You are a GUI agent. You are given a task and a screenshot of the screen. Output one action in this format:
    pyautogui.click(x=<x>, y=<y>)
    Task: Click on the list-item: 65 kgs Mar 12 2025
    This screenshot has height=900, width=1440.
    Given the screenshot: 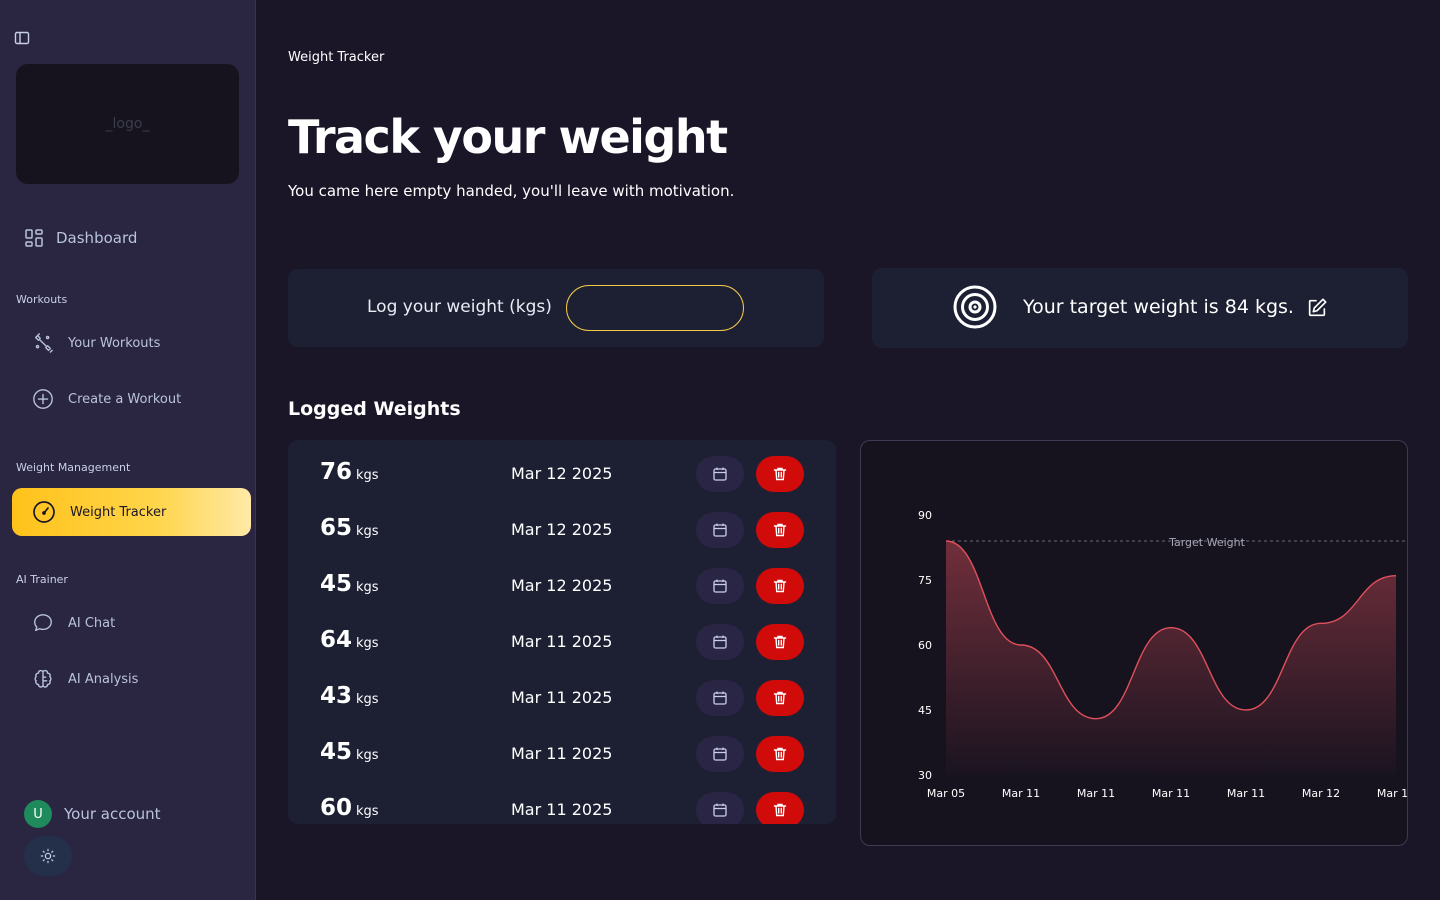 What is the action you would take?
    pyautogui.click(x=562, y=524)
    